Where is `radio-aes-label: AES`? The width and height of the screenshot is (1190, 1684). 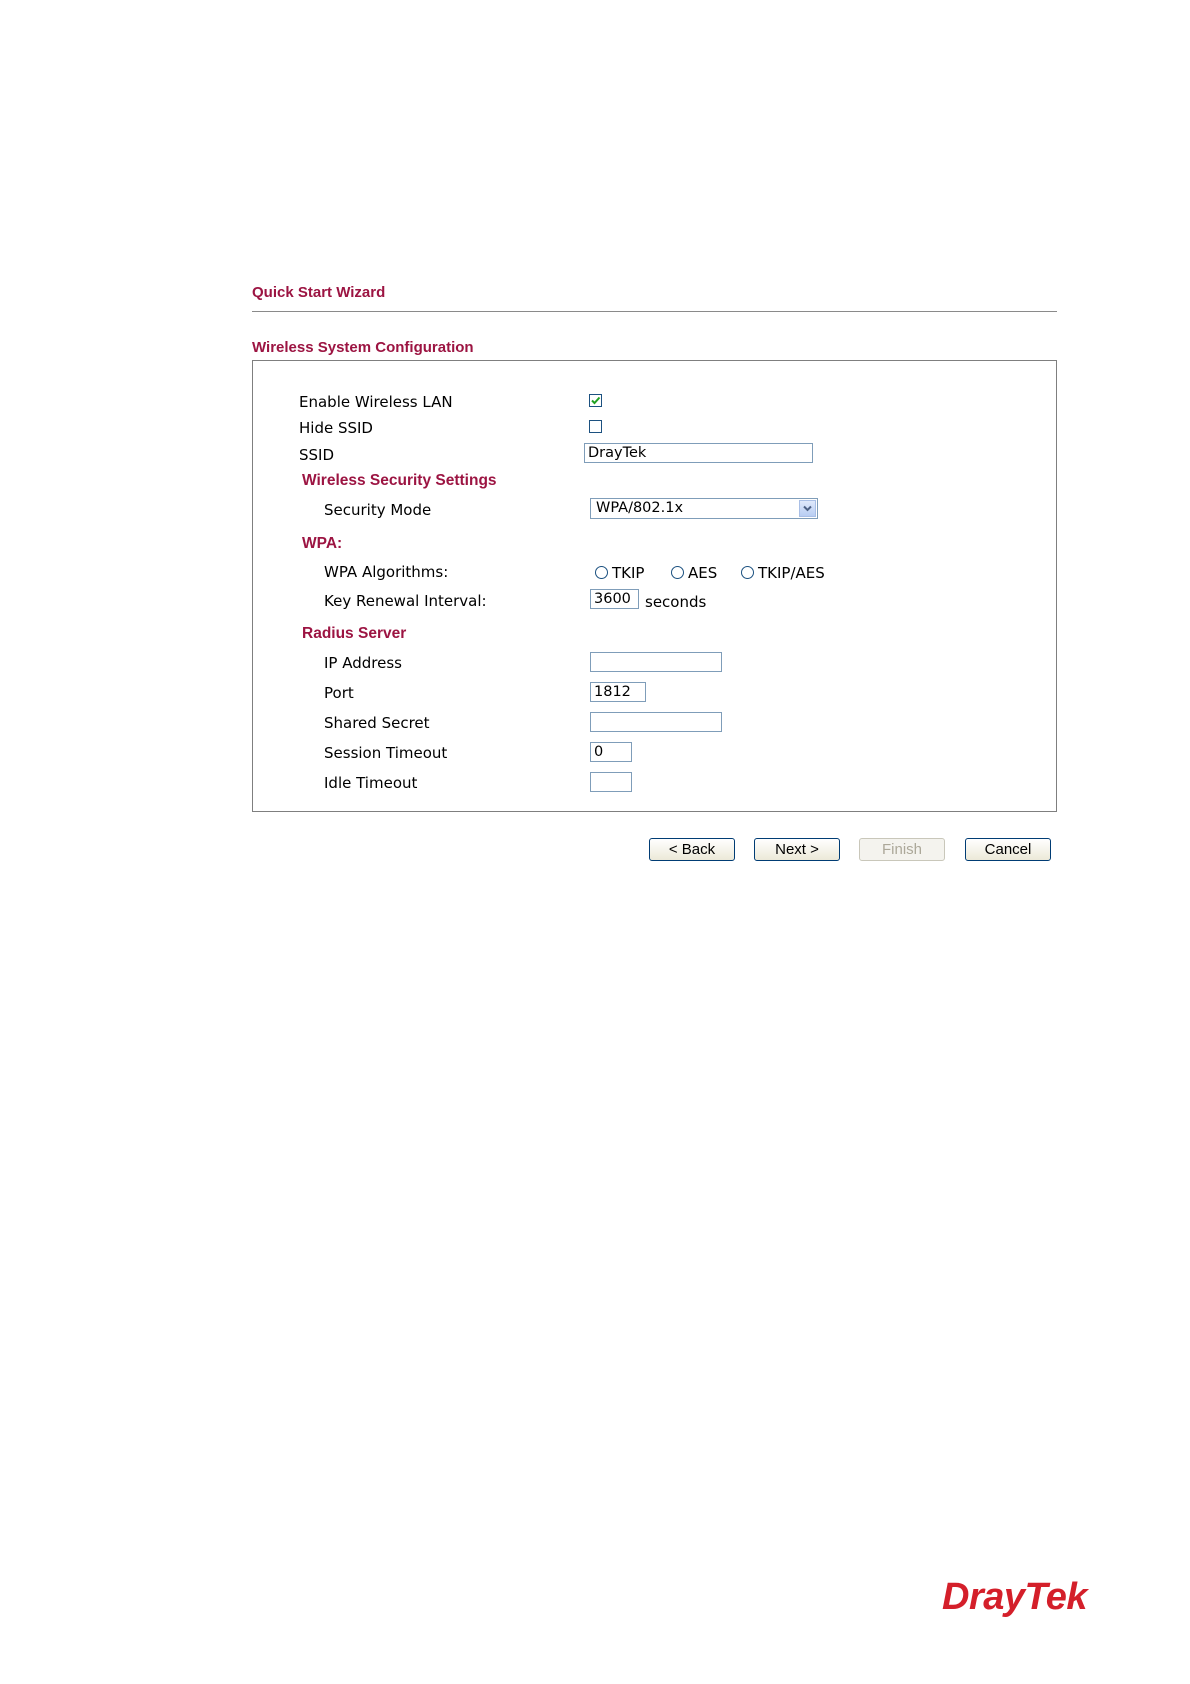
radio-aes-label: AES is located at coordinates (703, 573).